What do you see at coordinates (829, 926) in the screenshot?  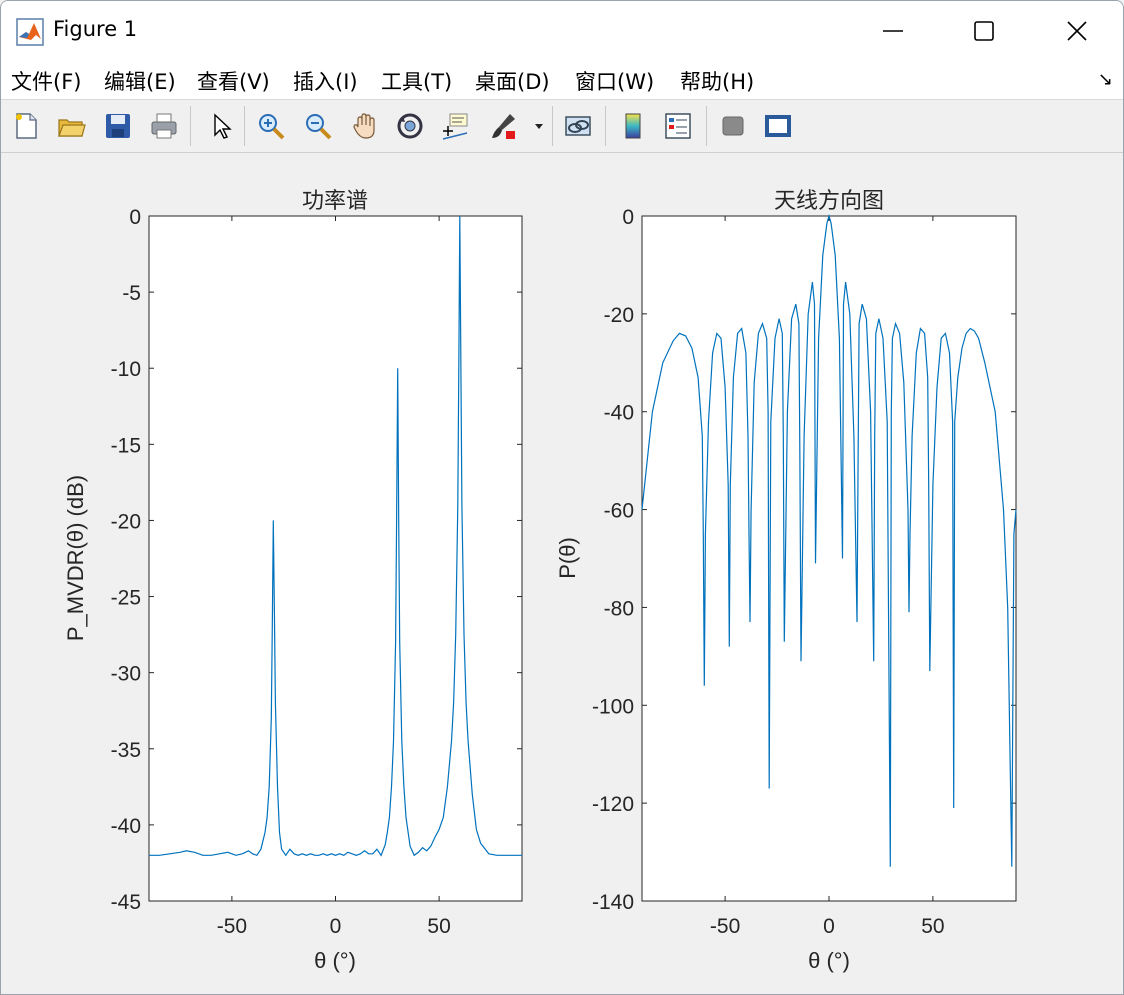 I see `antenna-pattern-xtick-label: 0` at bounding box center [829, 926].